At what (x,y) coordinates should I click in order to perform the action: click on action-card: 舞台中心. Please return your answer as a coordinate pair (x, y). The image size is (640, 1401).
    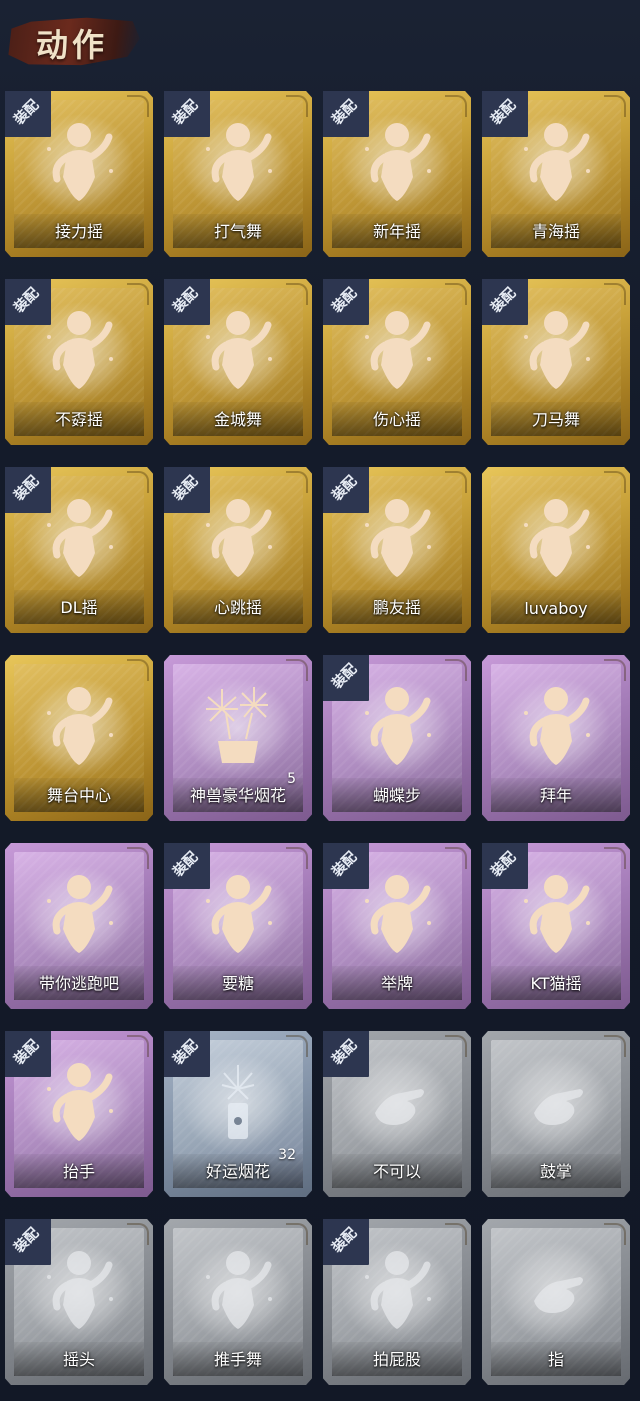
    Looking at the image, I should click on (79, 738).